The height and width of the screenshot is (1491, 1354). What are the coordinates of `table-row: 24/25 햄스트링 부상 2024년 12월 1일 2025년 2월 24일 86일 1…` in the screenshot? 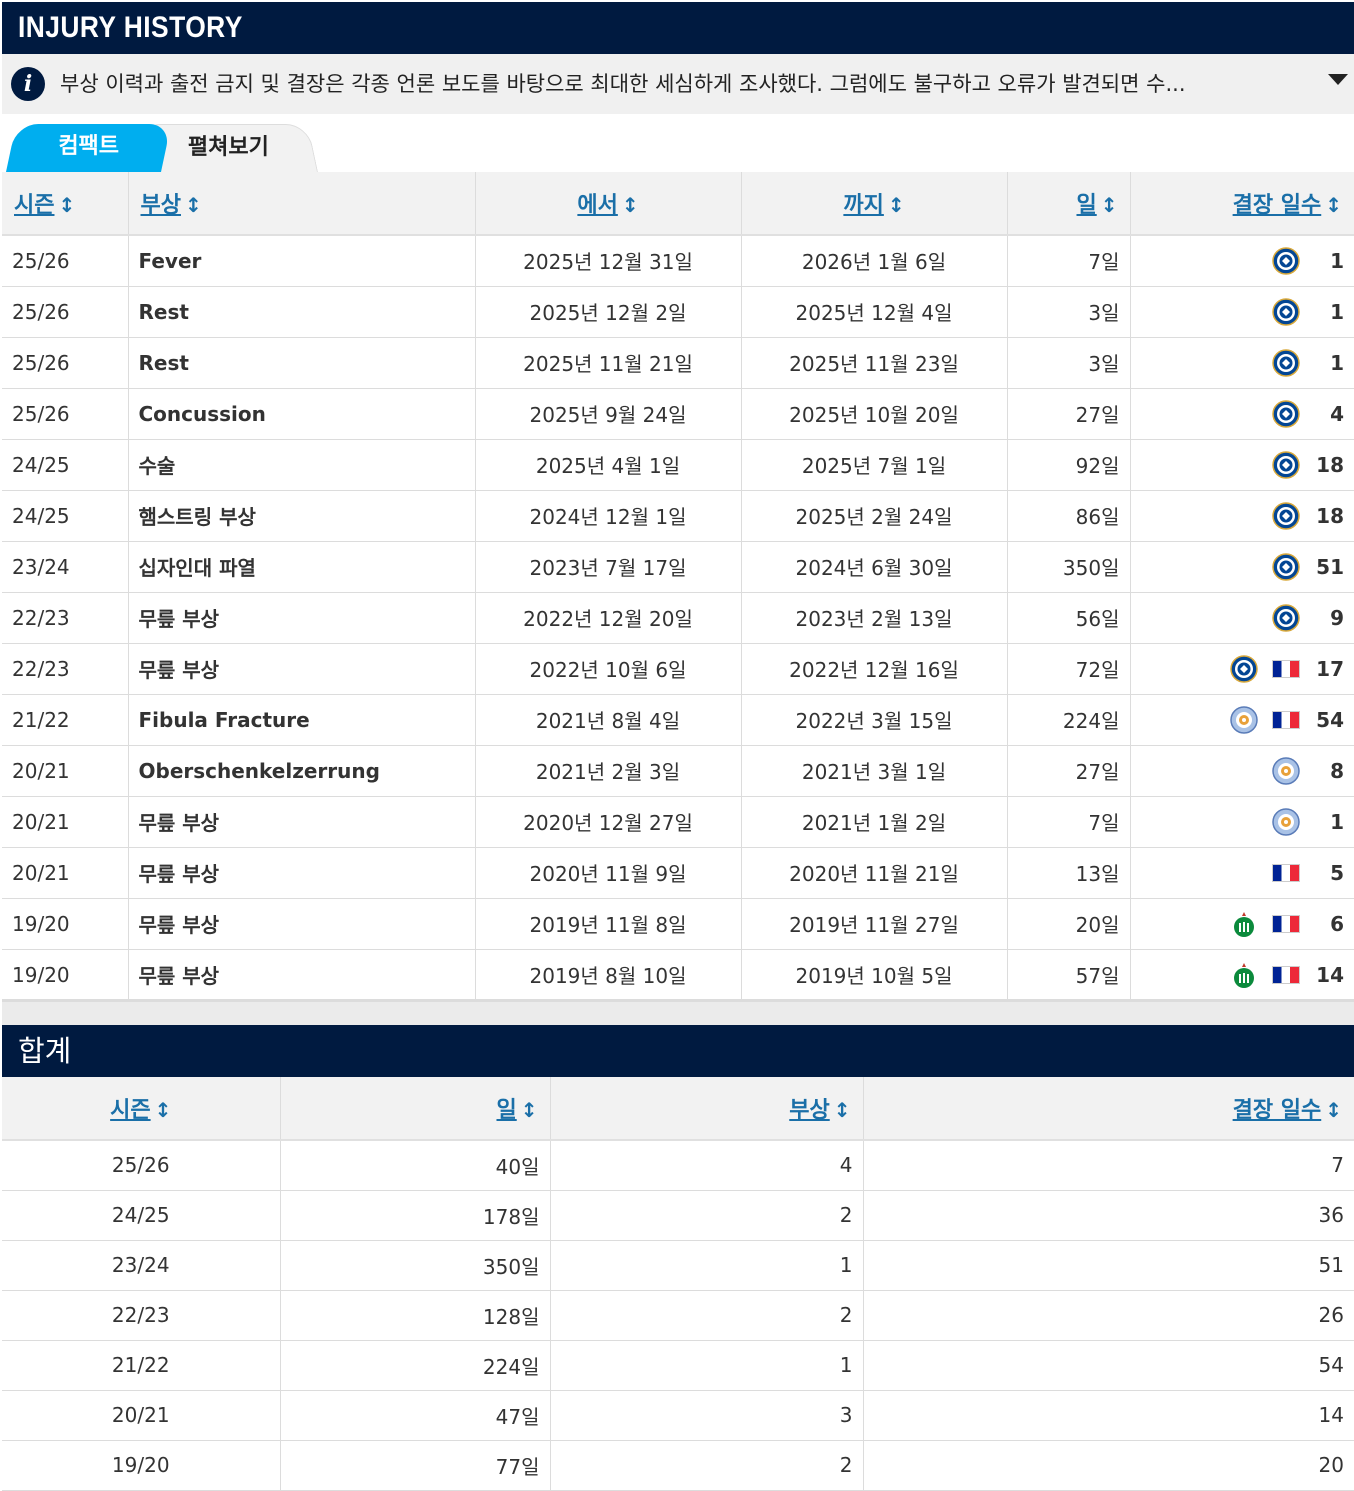 It's located at (678, 516).